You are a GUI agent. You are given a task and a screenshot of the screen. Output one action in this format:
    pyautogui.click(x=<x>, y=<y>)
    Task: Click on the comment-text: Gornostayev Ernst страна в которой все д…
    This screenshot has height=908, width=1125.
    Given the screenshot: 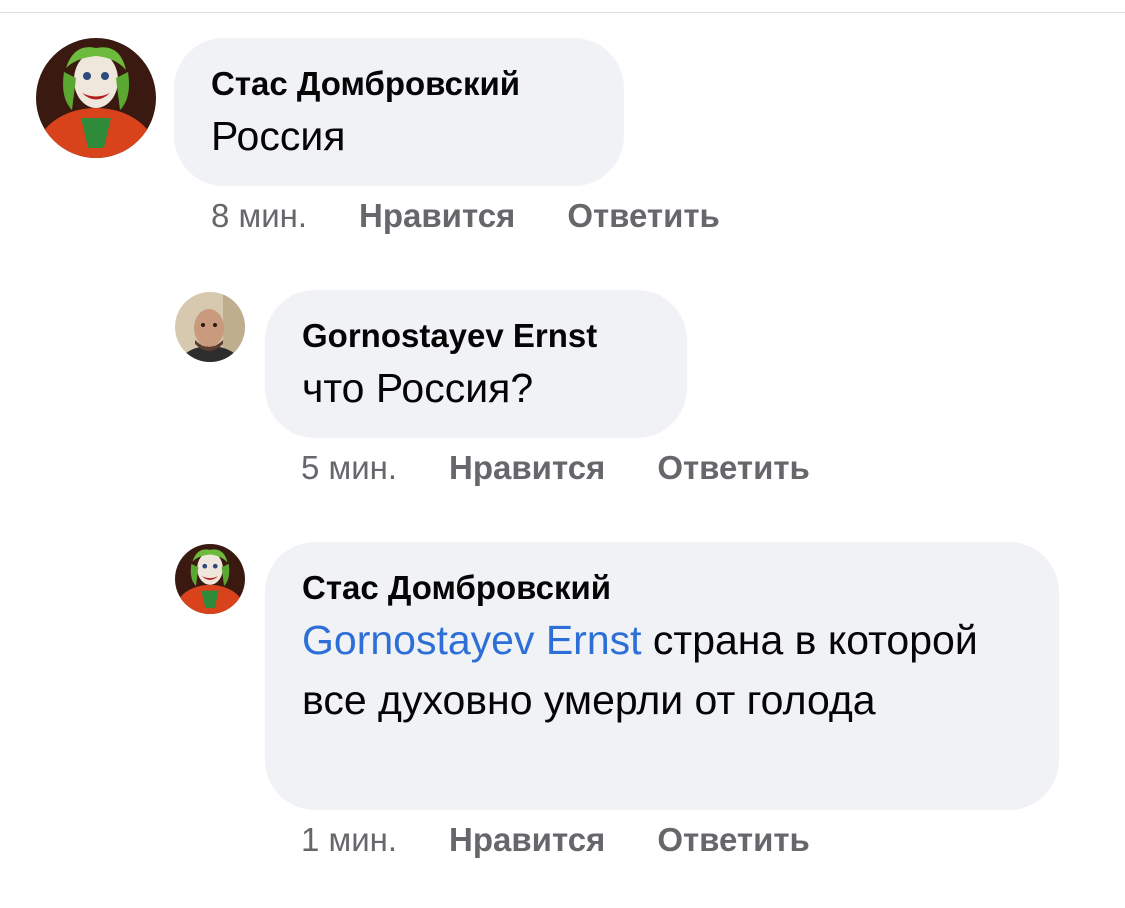 What is the action you would take?
    pyautogui.click(x=662, y=670)
    